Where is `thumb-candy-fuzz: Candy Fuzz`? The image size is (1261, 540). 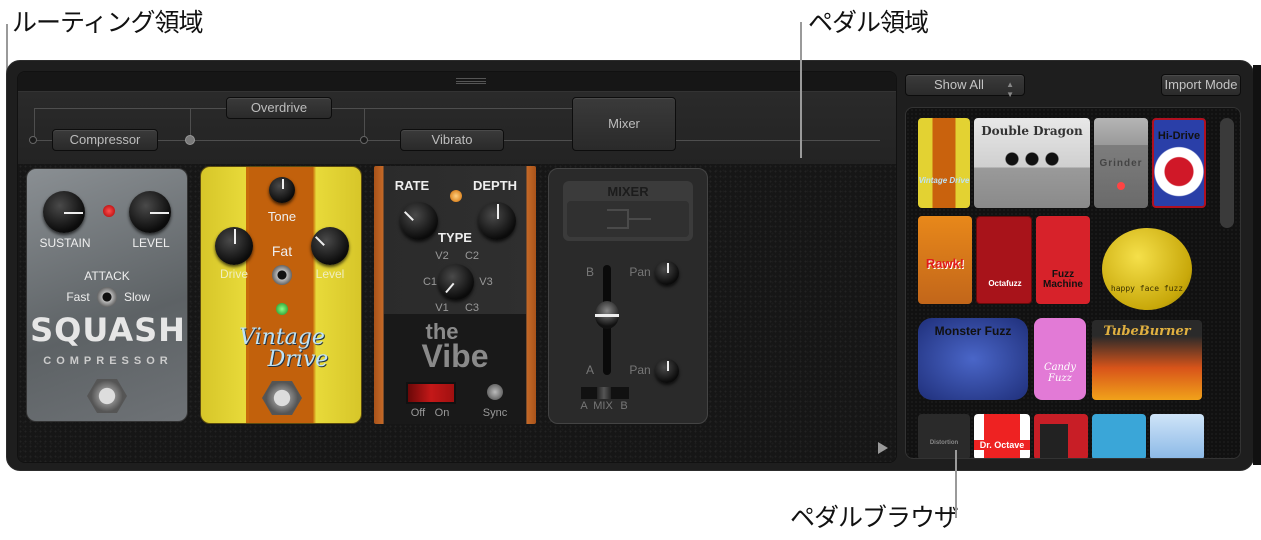 thumb-candy-fuzz: Candy Fuzz is located at coordinates (1060, 359).